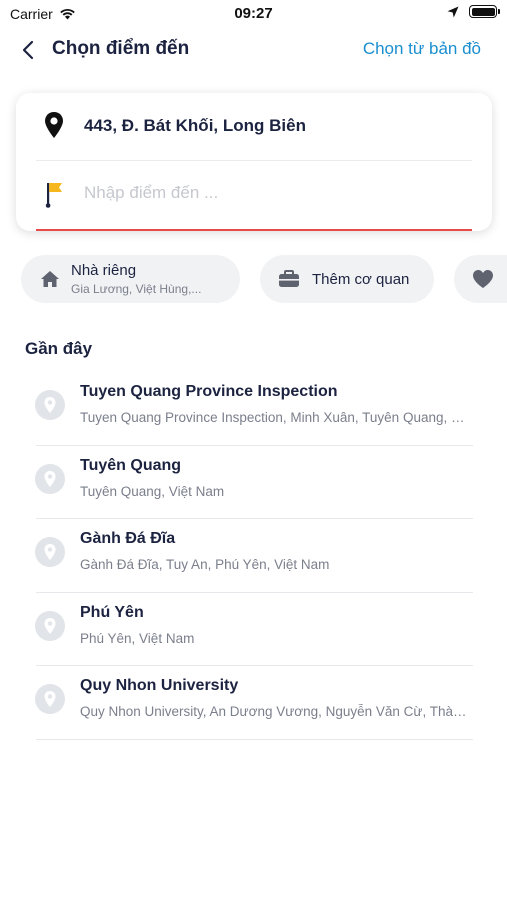 The width and height of the screenshot is (507, 900). Describe the element at coordinates (159, 685) in the screenshot. I see `recent-item-name: Quy Nhon University` at that location.